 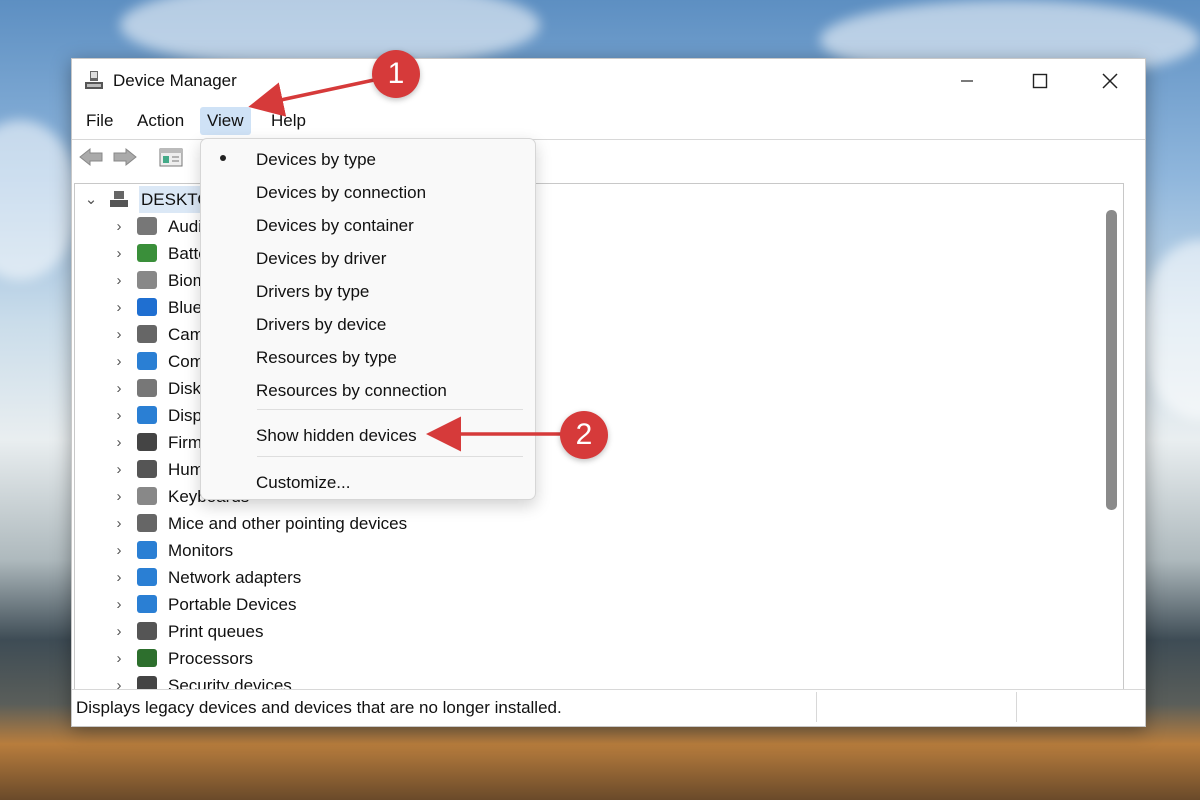 I want to click on annotation-arrow, so click(x=311, y=97).